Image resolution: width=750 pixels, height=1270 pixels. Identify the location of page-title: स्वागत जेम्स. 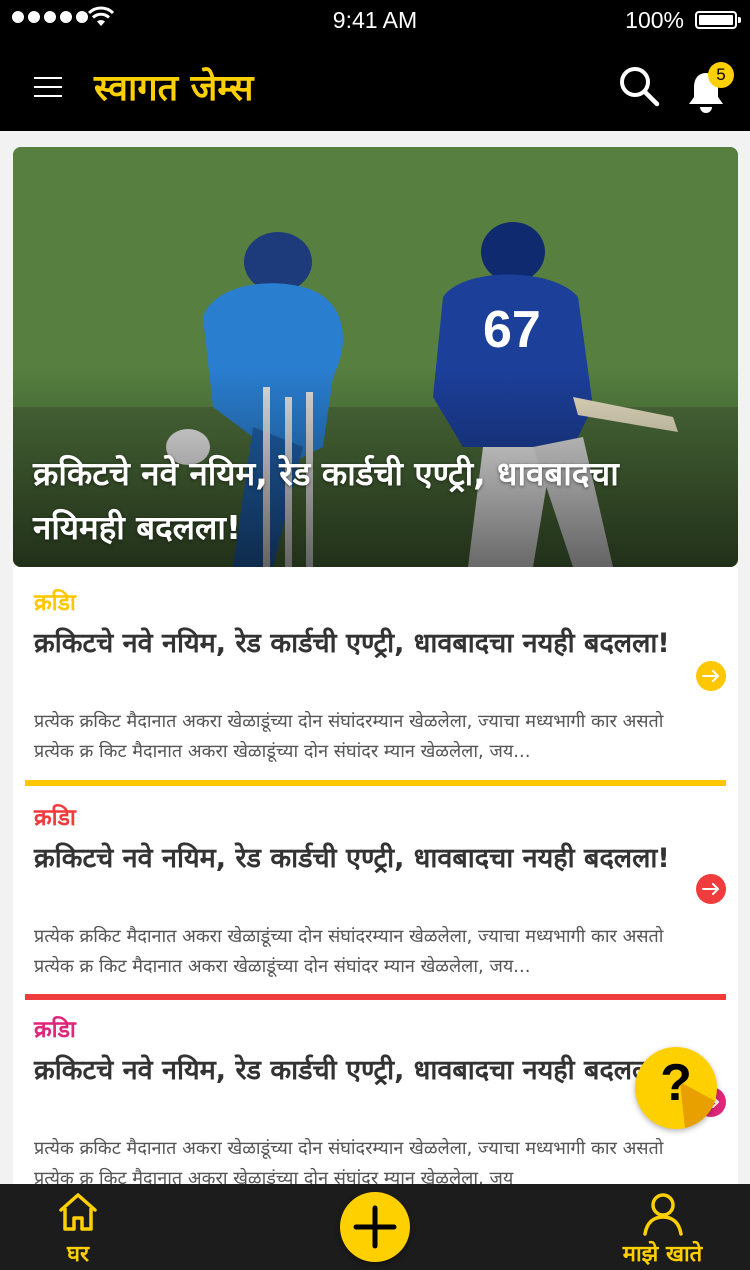
(174, 88).